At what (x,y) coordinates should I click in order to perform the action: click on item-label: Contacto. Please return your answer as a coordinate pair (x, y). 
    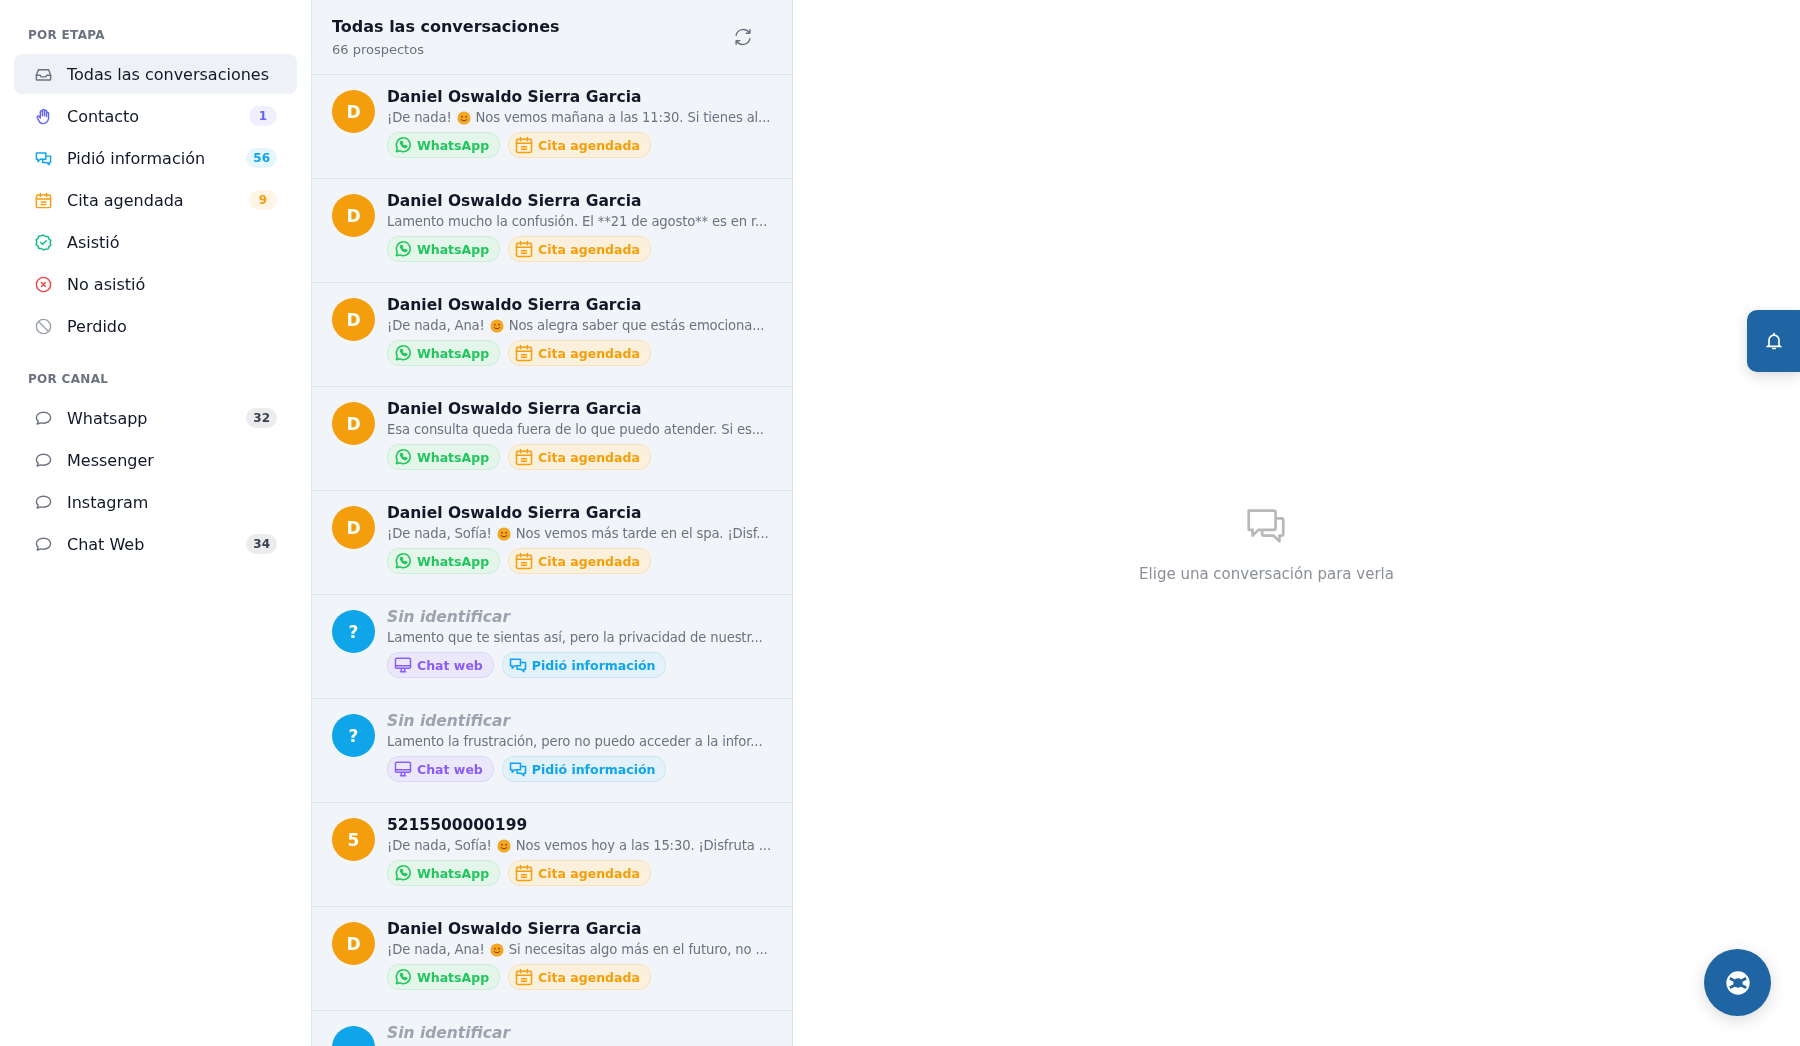
    Looking at the image, I should click on (104, 116).